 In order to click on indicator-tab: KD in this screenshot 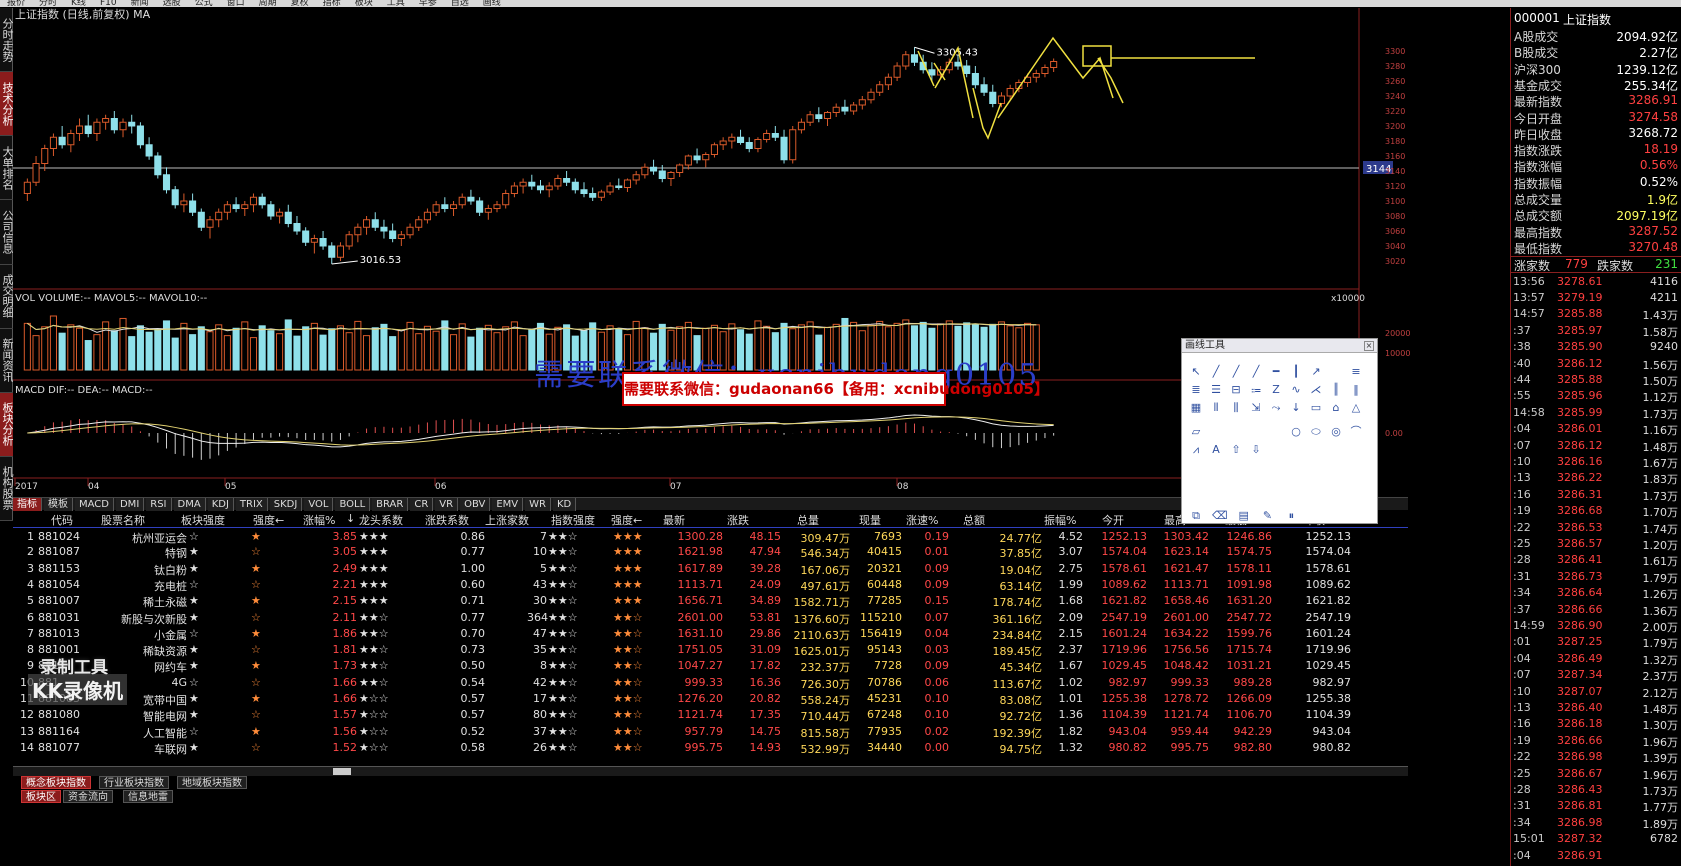, I will do `click(564, 504)`.